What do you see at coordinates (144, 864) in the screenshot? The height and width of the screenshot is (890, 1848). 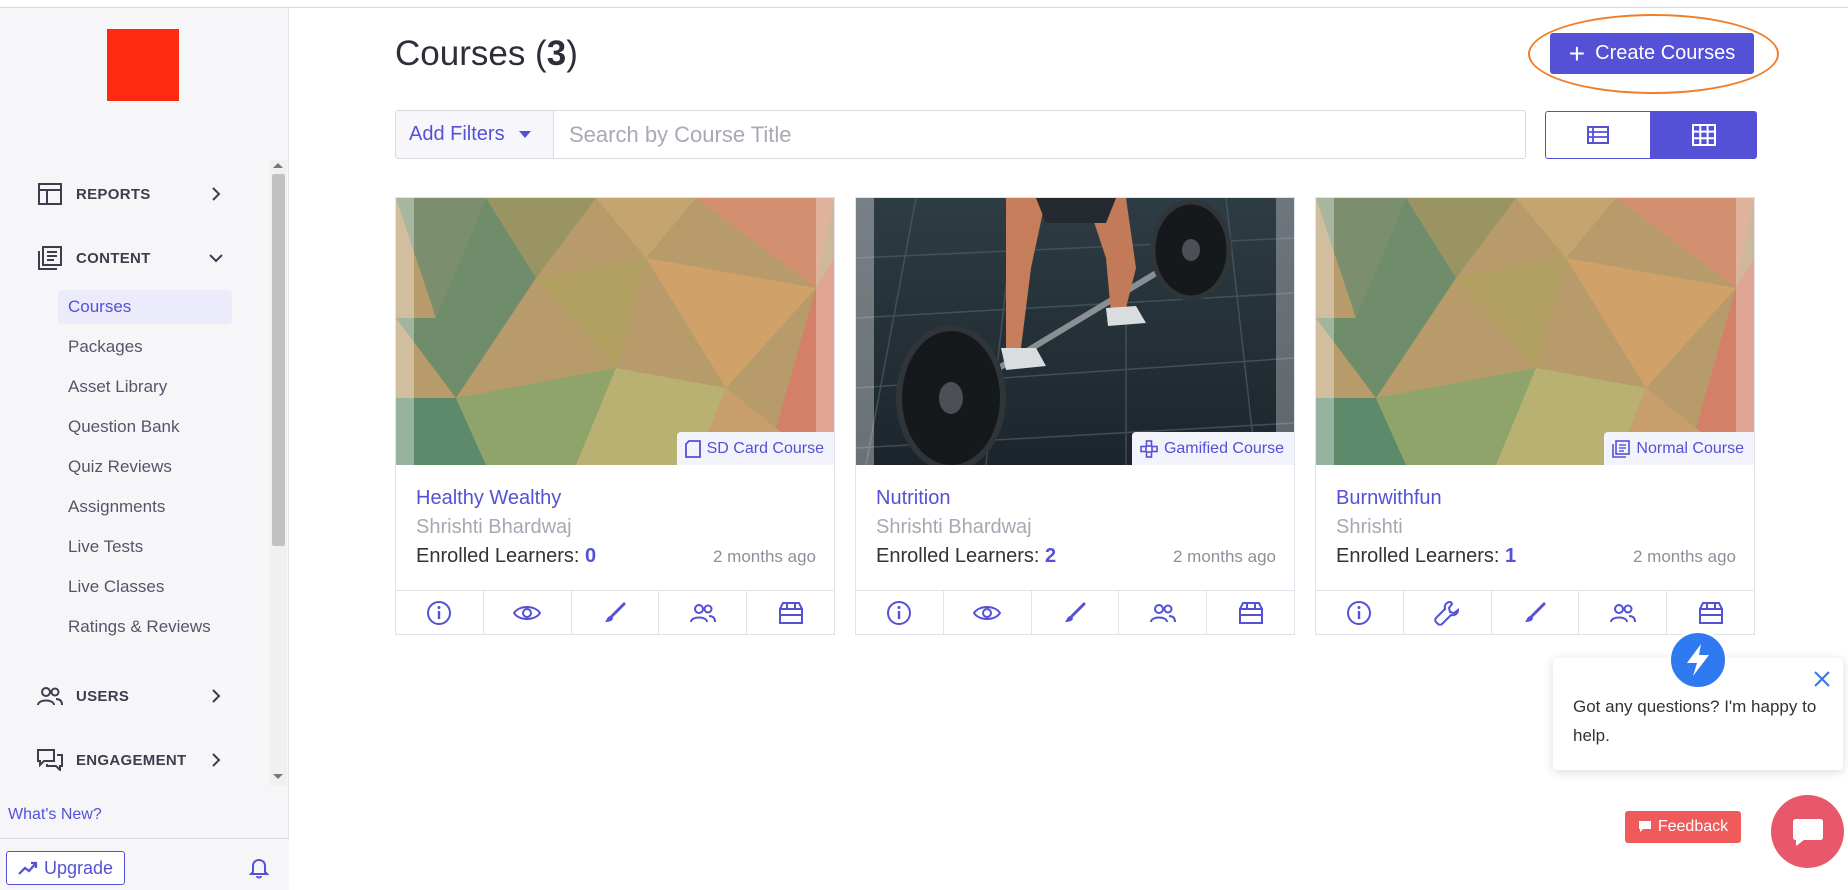 I see `sidebar-footer: Upgrade` at bounding box center [144, 864].